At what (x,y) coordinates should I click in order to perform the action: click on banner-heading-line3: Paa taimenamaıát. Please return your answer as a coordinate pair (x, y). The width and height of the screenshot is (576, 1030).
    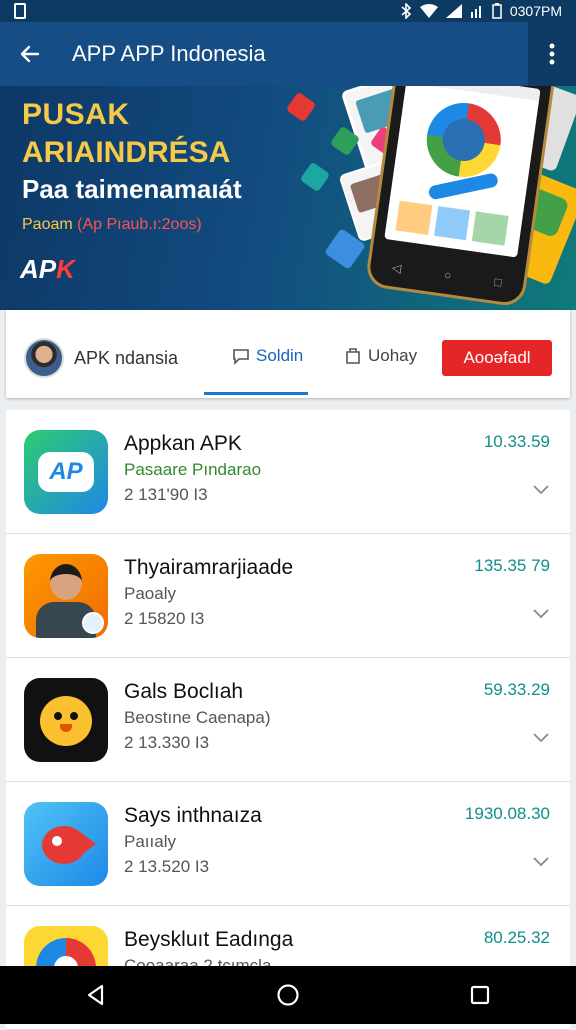
    Looking at the image, I should click on (132, 189).